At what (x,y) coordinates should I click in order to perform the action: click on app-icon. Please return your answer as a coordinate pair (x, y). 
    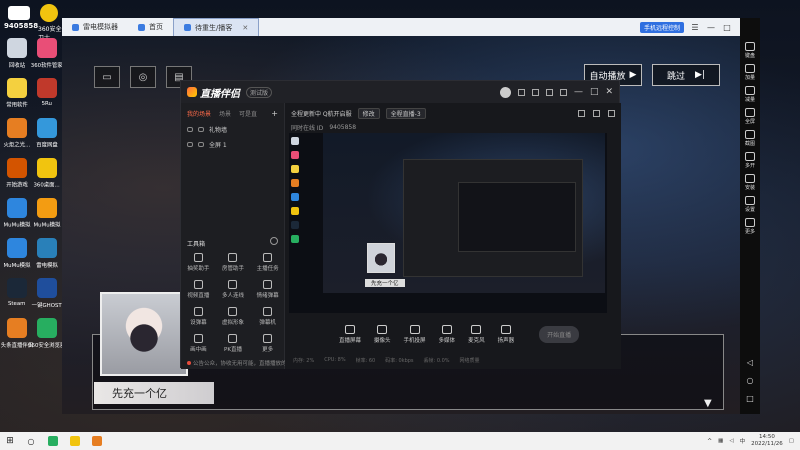
    Looking at the image, I should click on (17, 248).